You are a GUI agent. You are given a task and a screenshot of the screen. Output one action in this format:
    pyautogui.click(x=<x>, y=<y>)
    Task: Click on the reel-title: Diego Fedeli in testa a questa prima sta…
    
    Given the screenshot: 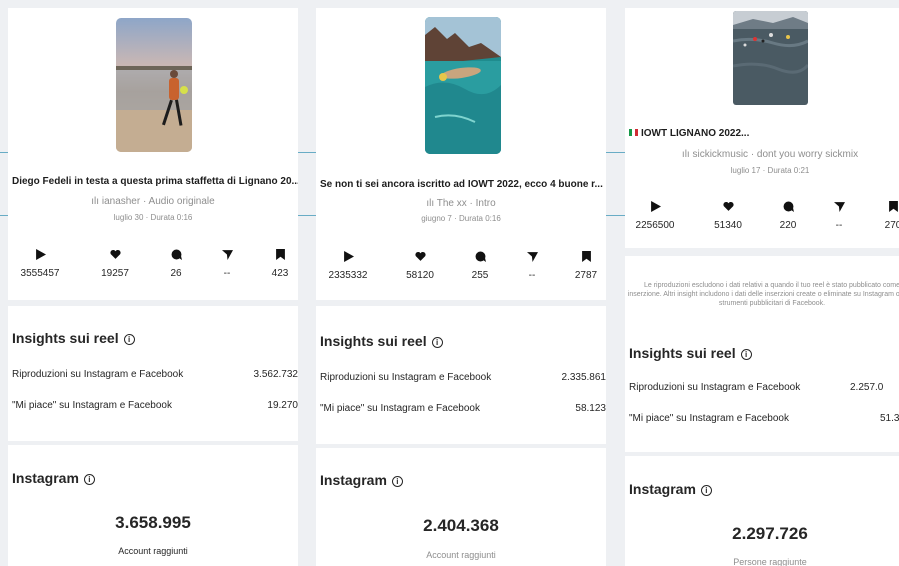 What is the action you would take?
    pyautogui.click(x=155, y=181)
    